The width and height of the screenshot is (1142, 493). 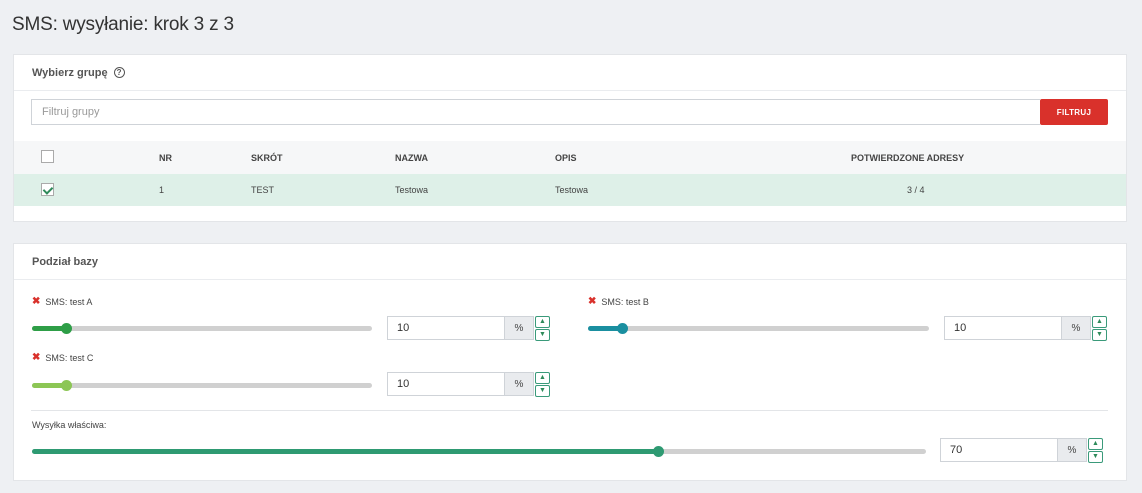 I want to click on filter-button: FILTRUJ, so click(x=1074, y=112).